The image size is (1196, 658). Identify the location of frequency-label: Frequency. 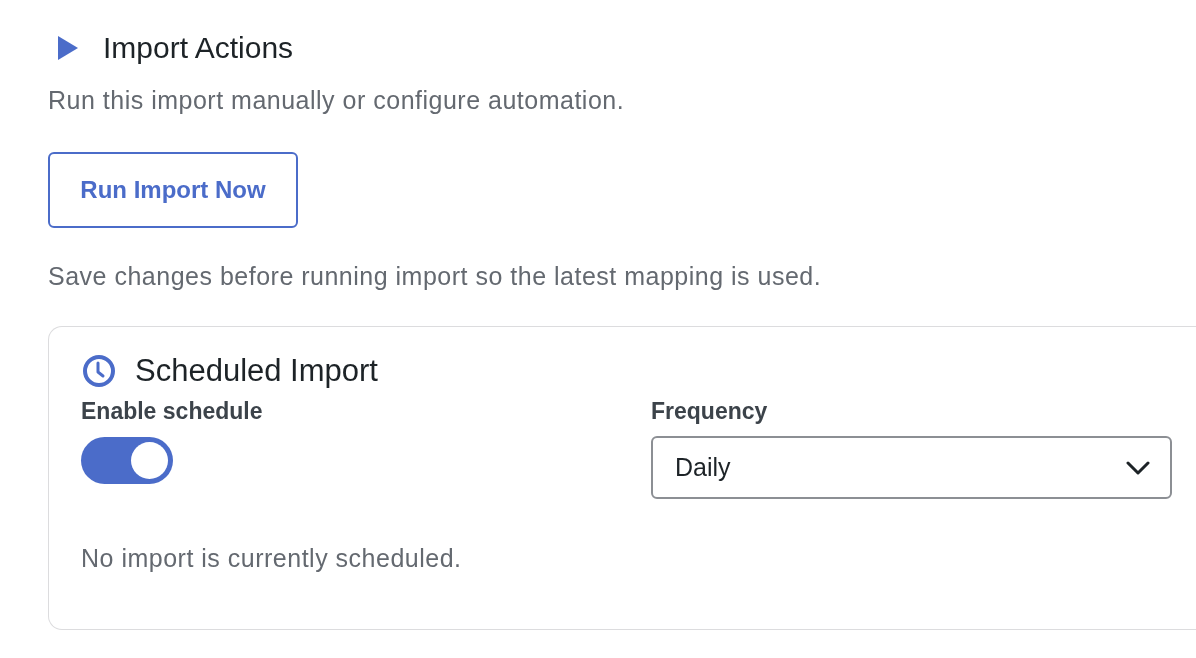
(709, 411).